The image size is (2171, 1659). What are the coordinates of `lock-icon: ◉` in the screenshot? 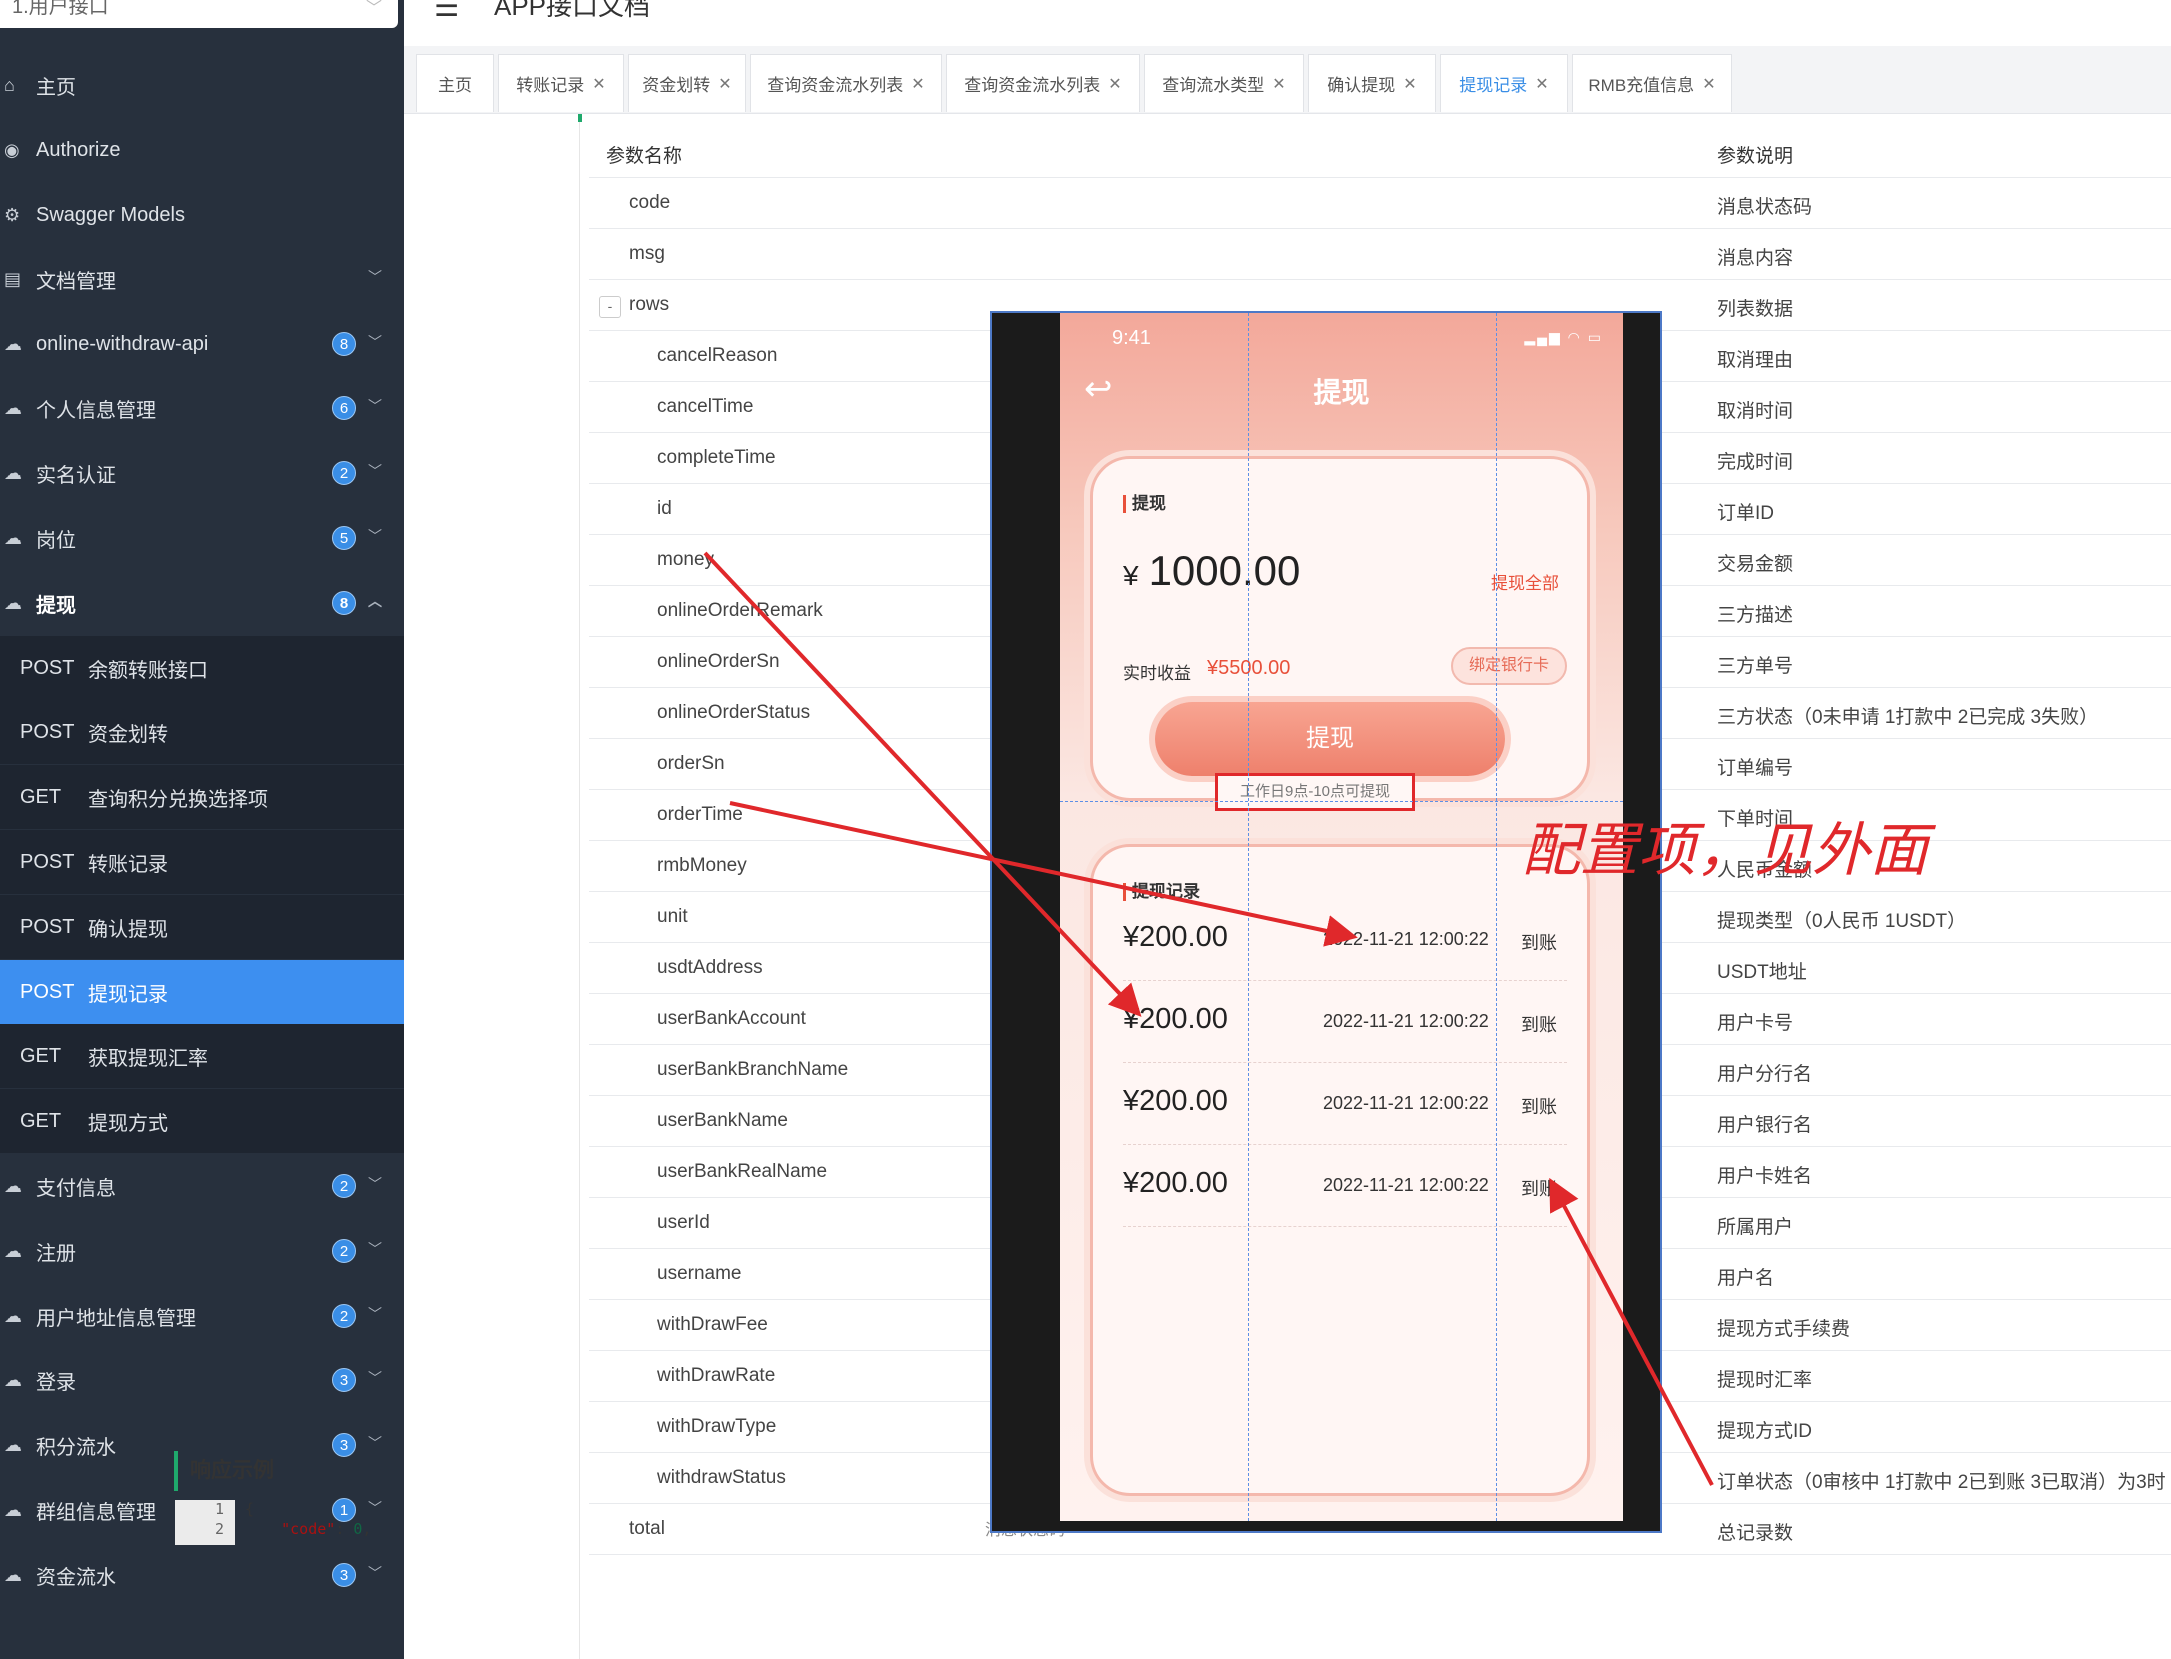 It's located at (12, 149).